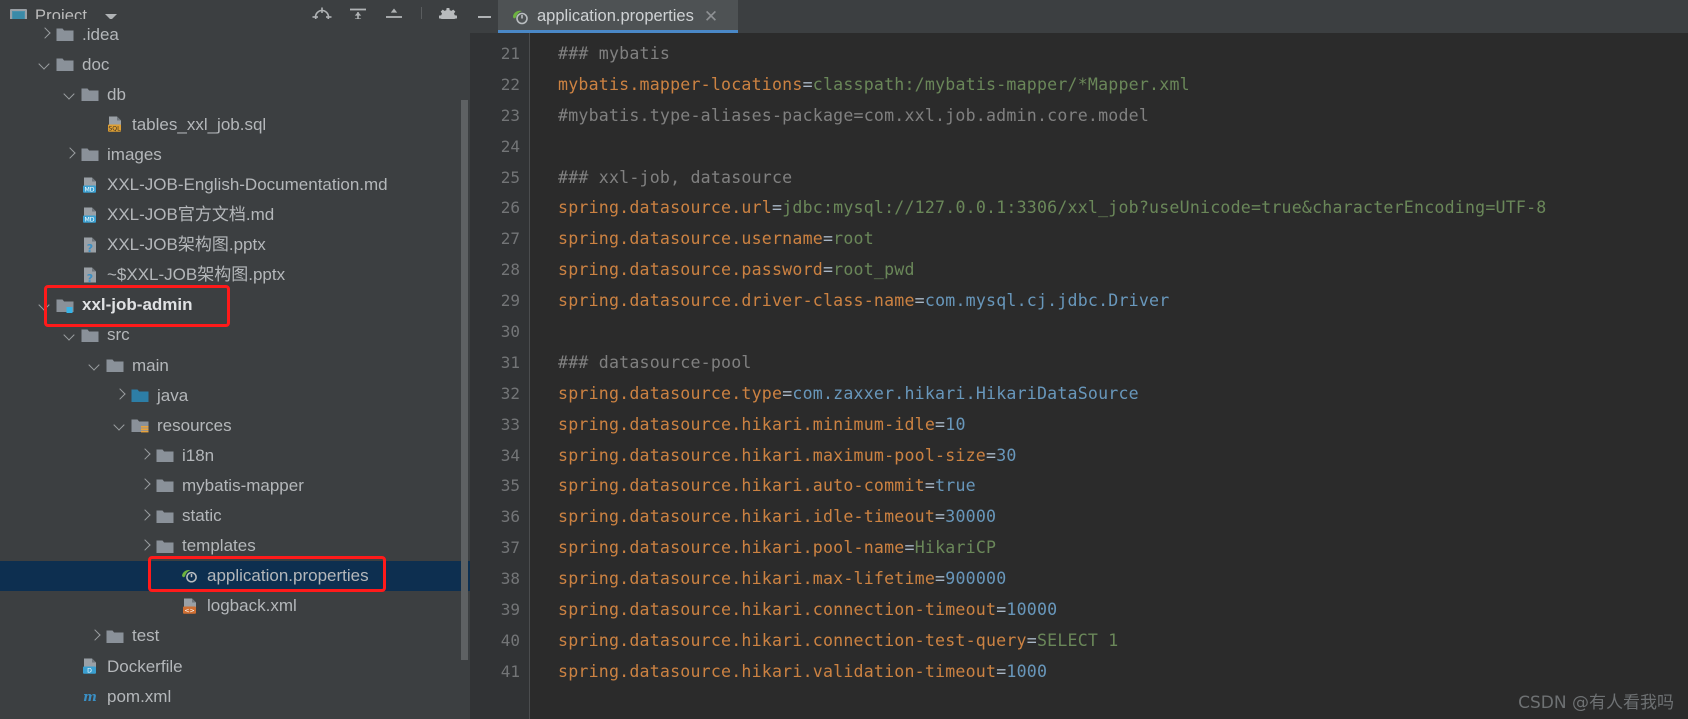 This screenshot has width=1688, height=719. Describe the element at coordinates (1123, 54) in the screenshot. I see `code-line: ### mybatis` at that location.